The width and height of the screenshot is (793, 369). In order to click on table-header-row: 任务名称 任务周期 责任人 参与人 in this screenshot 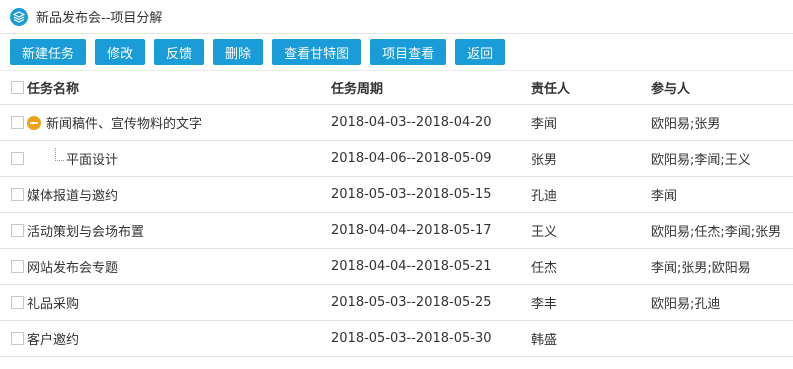, I will do `click(396, 87)`.